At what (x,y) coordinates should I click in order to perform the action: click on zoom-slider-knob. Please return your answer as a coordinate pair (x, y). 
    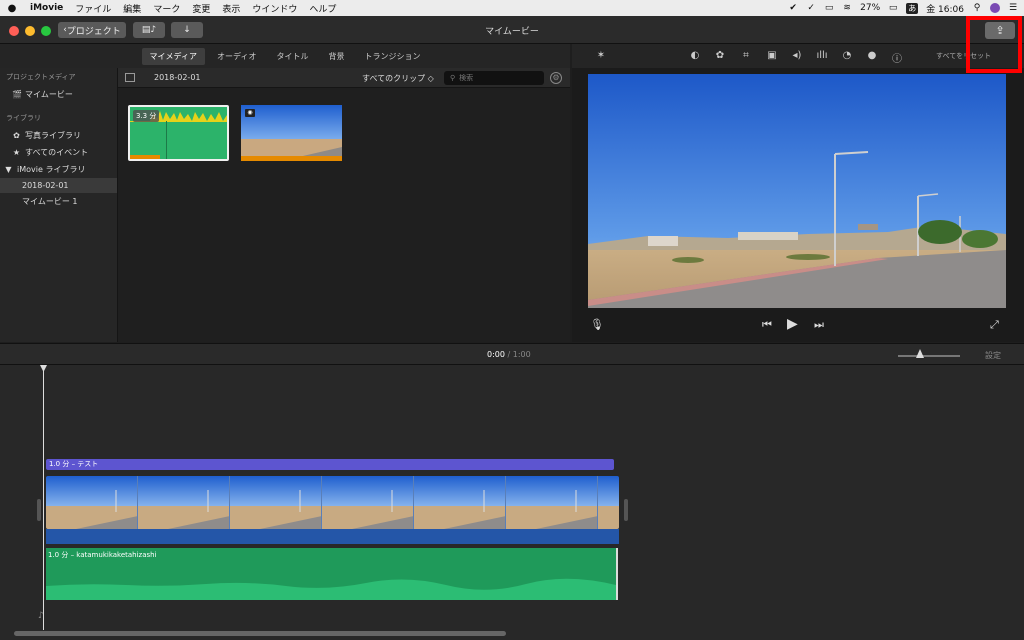
    Looking at the image, I should click on (920, 353).